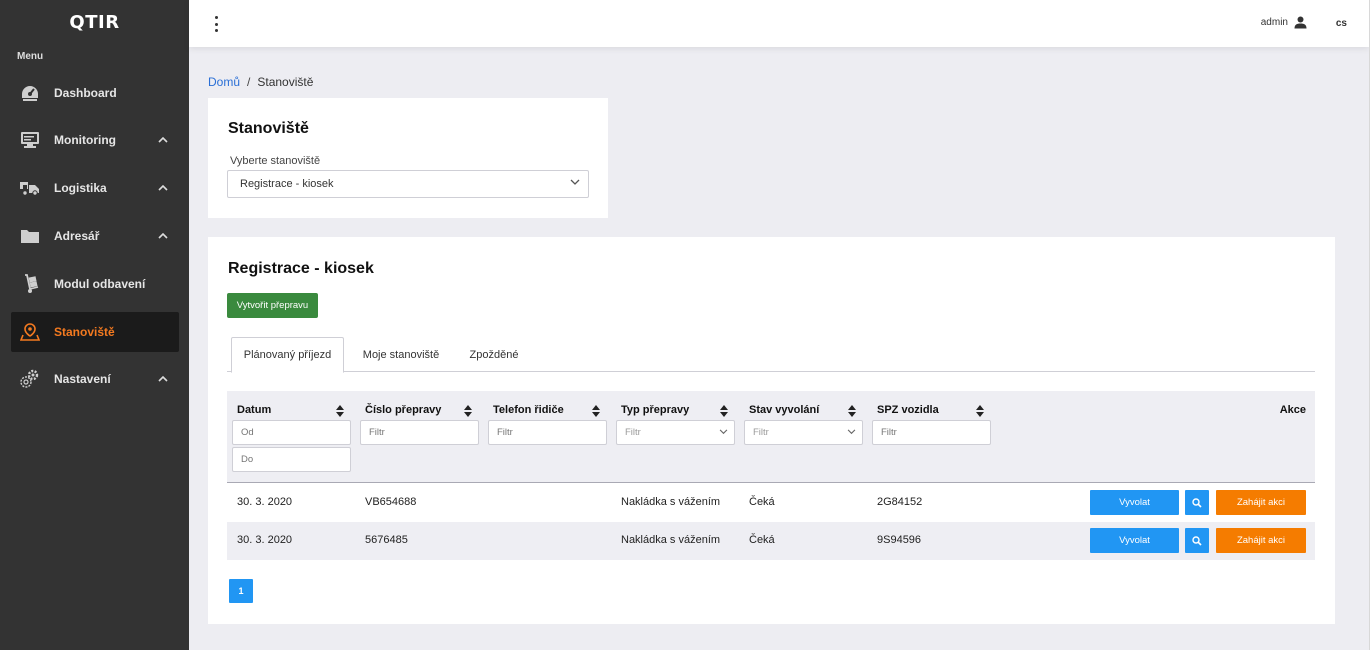 This screenshot has height=650, width=1372. Describe the element at coordinates (85, 140) in the screenshot. I see `sidebar-item-label: Monitoring` at that location.